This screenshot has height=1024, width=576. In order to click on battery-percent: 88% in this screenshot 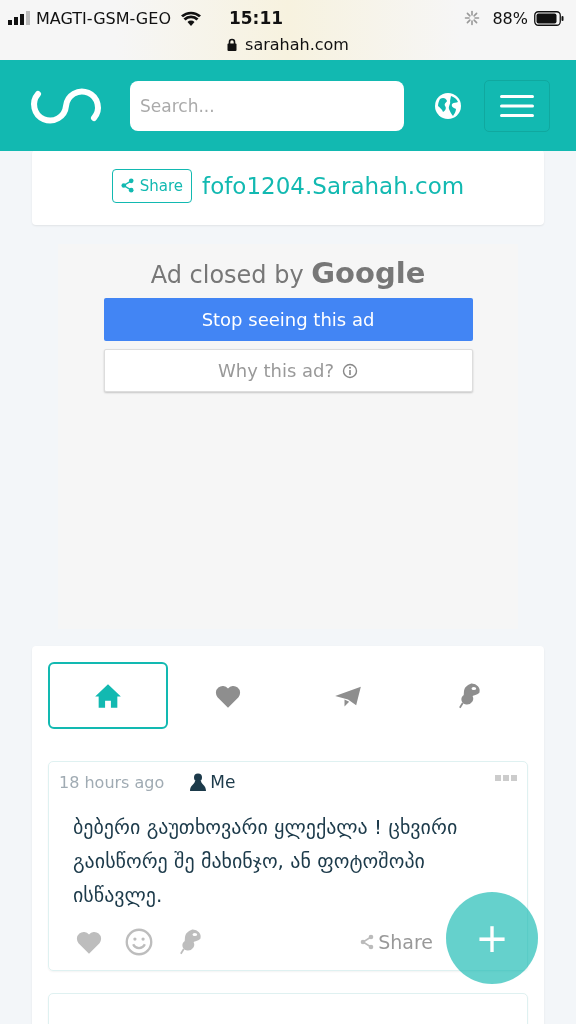, I will do `click(510, 18)`.